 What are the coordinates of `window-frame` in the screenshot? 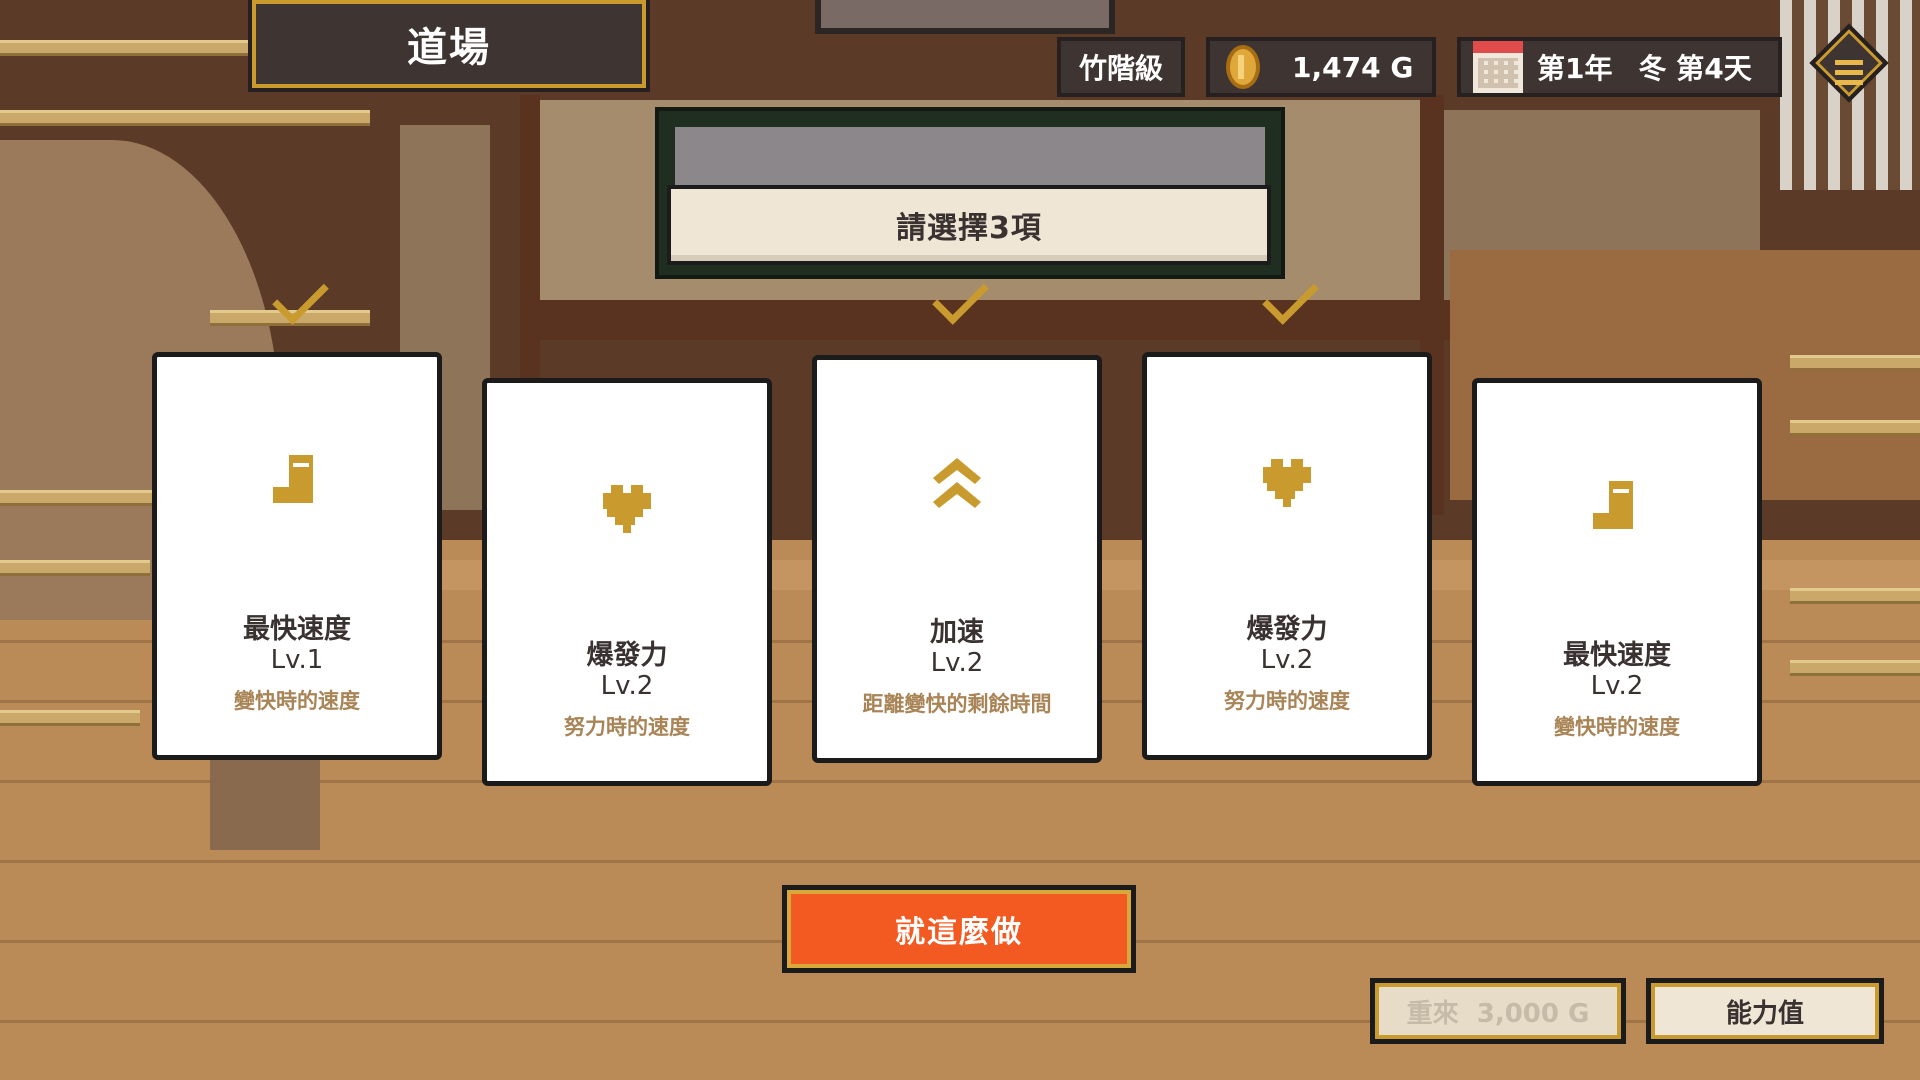 It's located at (965, 17).